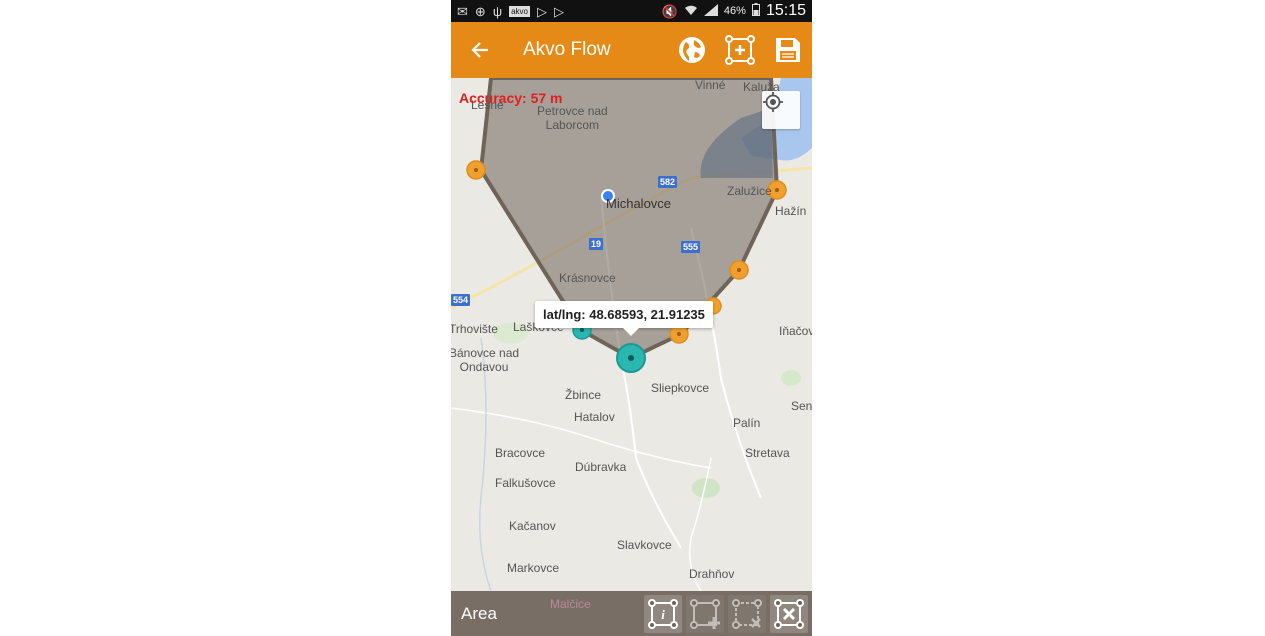 Image resolution: width=1265 pixels, height=636 pixels. Describe the element at coordinates (668, 182) in the screenshot. I see `road-number: 582` at that location.